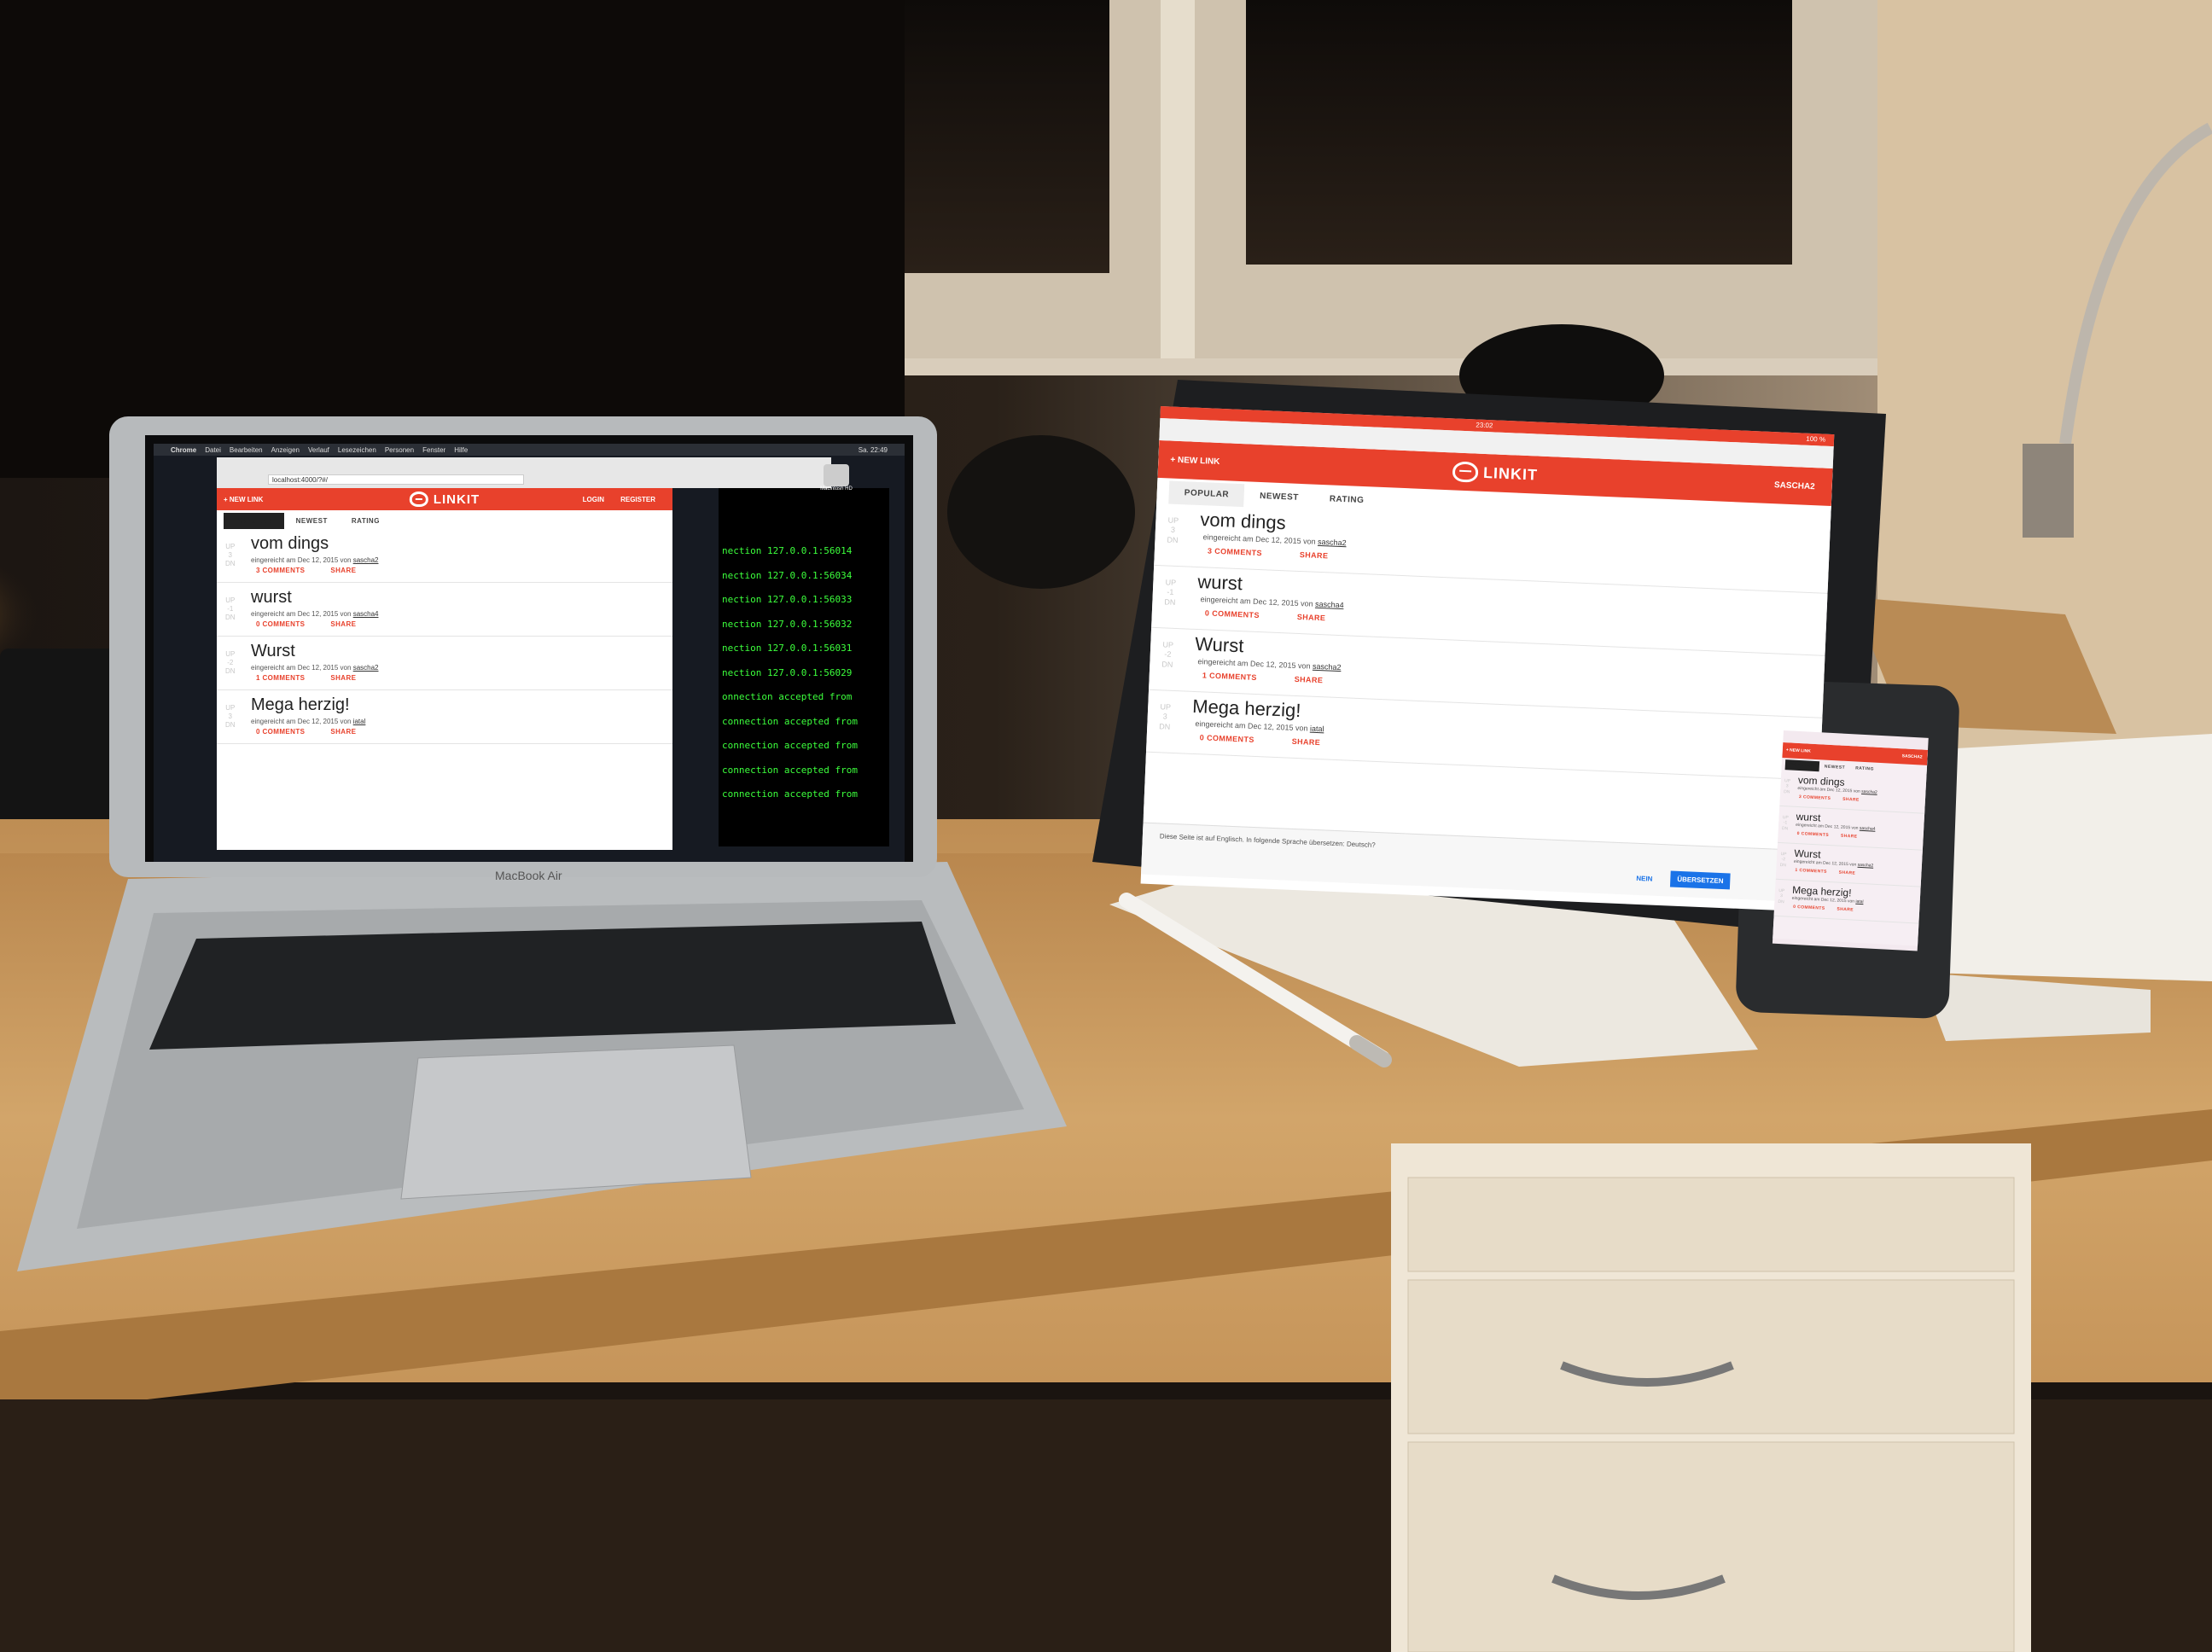 This screenshot has height=1652, width=2212. I want to click on by-label: von, so click(346, 560).